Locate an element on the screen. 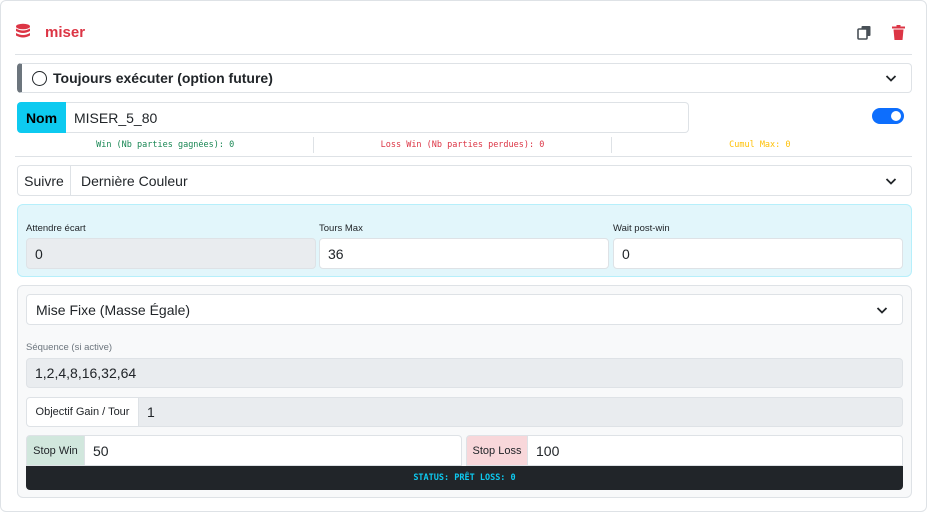  name-addon: Nom is located at coordinates (41, 117).